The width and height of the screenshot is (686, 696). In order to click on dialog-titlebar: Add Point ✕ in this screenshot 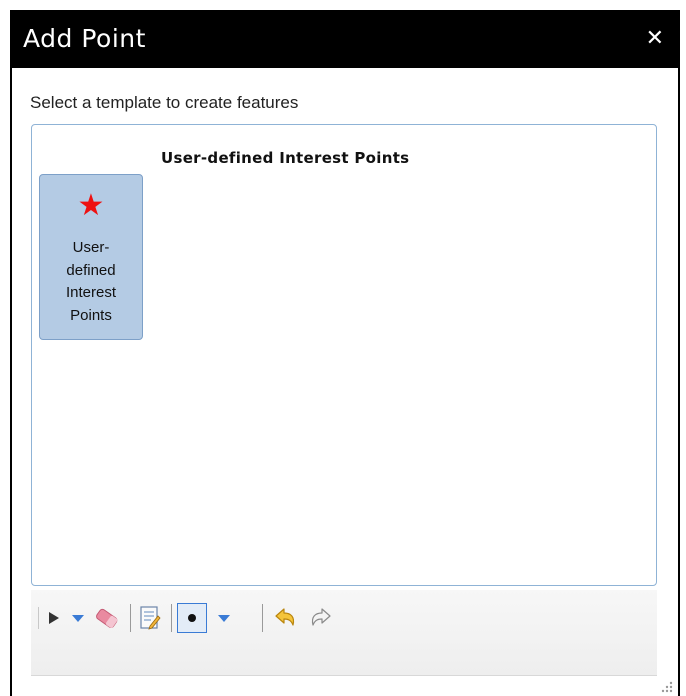, I will do `click(345, 40)`.